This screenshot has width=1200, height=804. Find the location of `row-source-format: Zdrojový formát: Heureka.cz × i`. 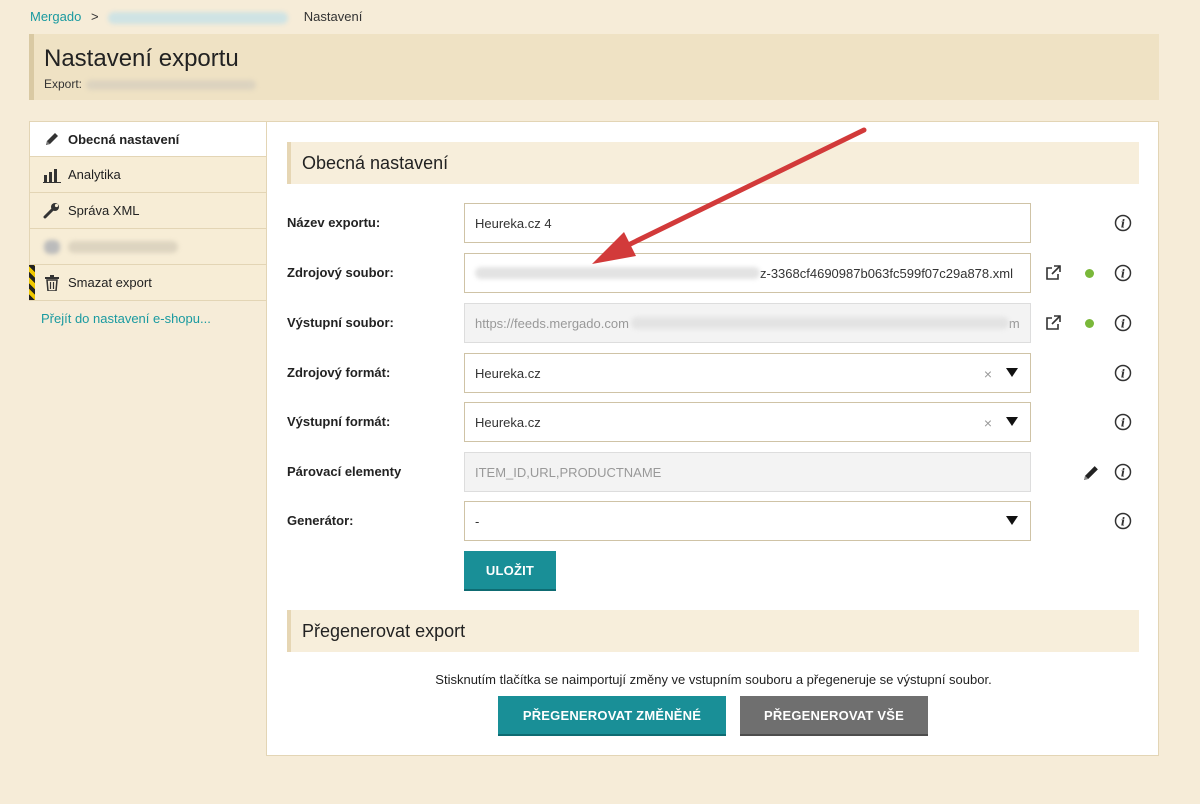

row-source-format: Zdrojový formát: Heureka.cz × i is located at coordinates (713, 373).